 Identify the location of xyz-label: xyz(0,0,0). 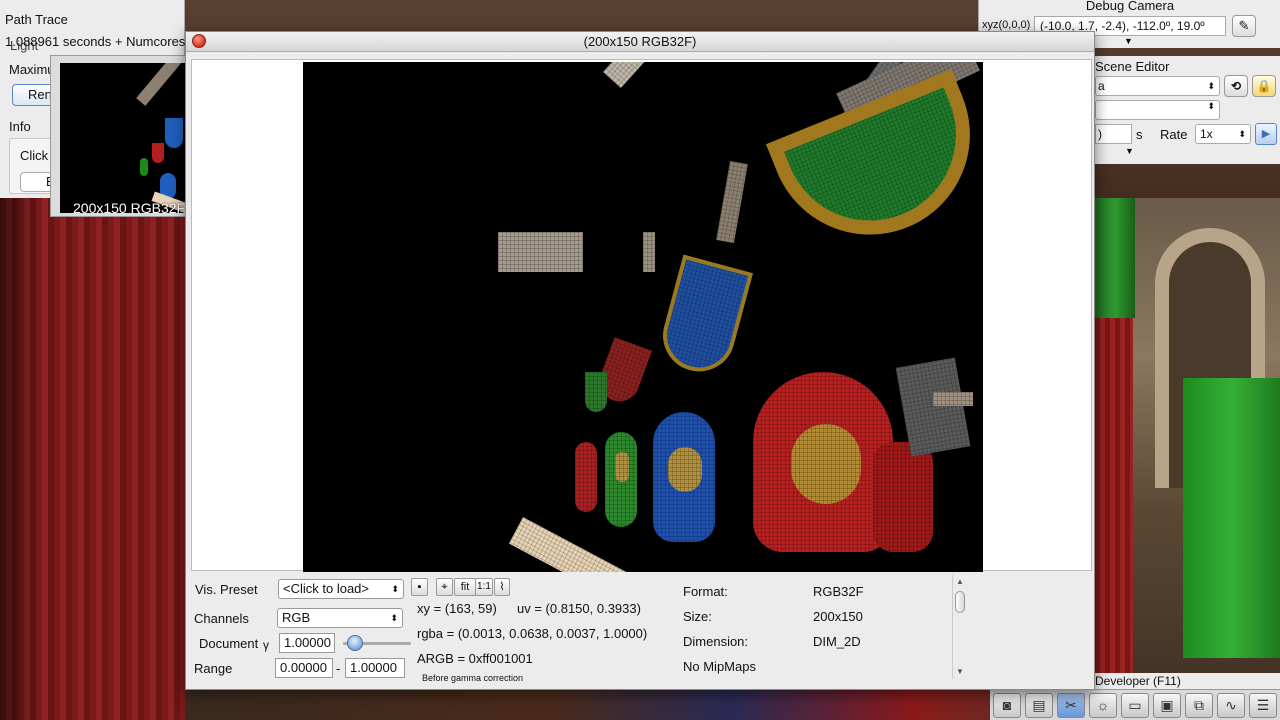
(1006, 25).